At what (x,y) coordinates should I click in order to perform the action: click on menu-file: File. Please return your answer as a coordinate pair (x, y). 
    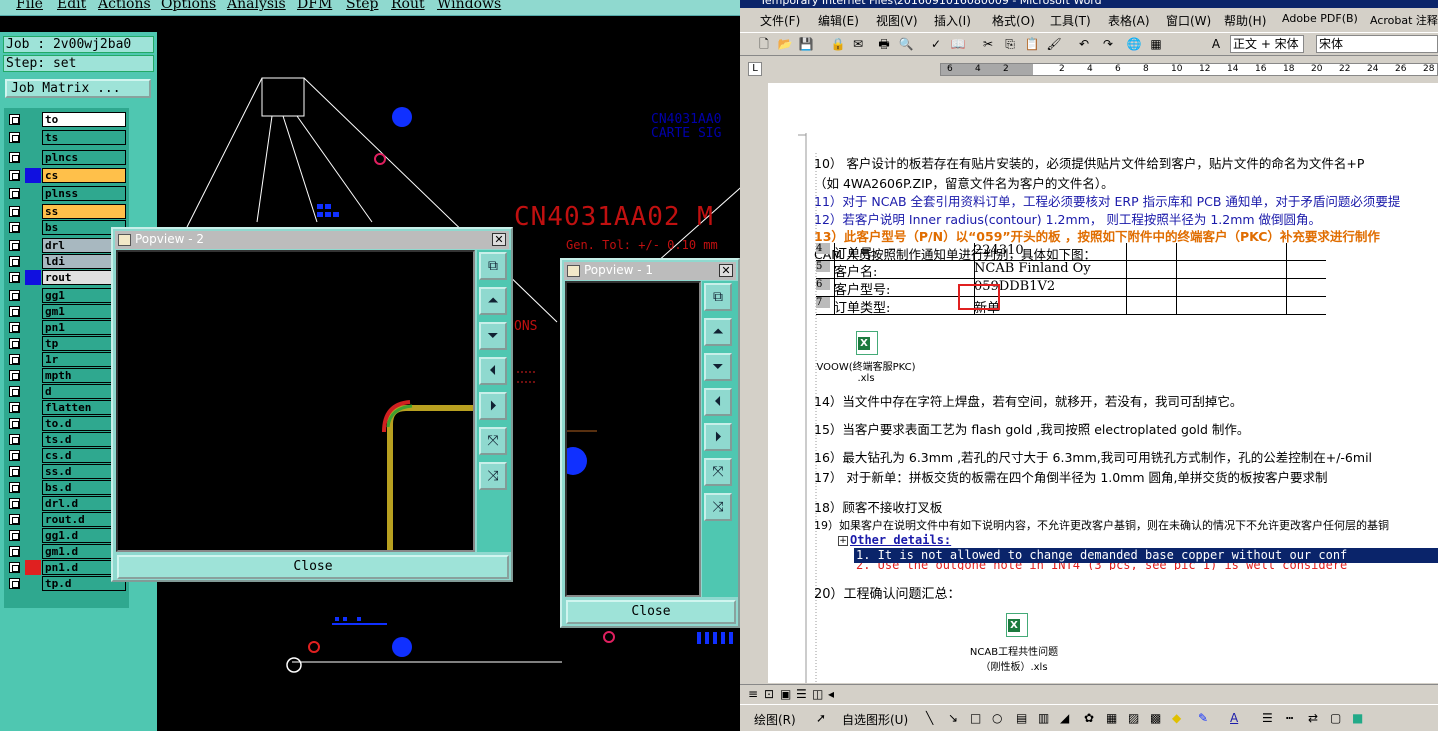
    Looking at the image, I should click on (29, 6).